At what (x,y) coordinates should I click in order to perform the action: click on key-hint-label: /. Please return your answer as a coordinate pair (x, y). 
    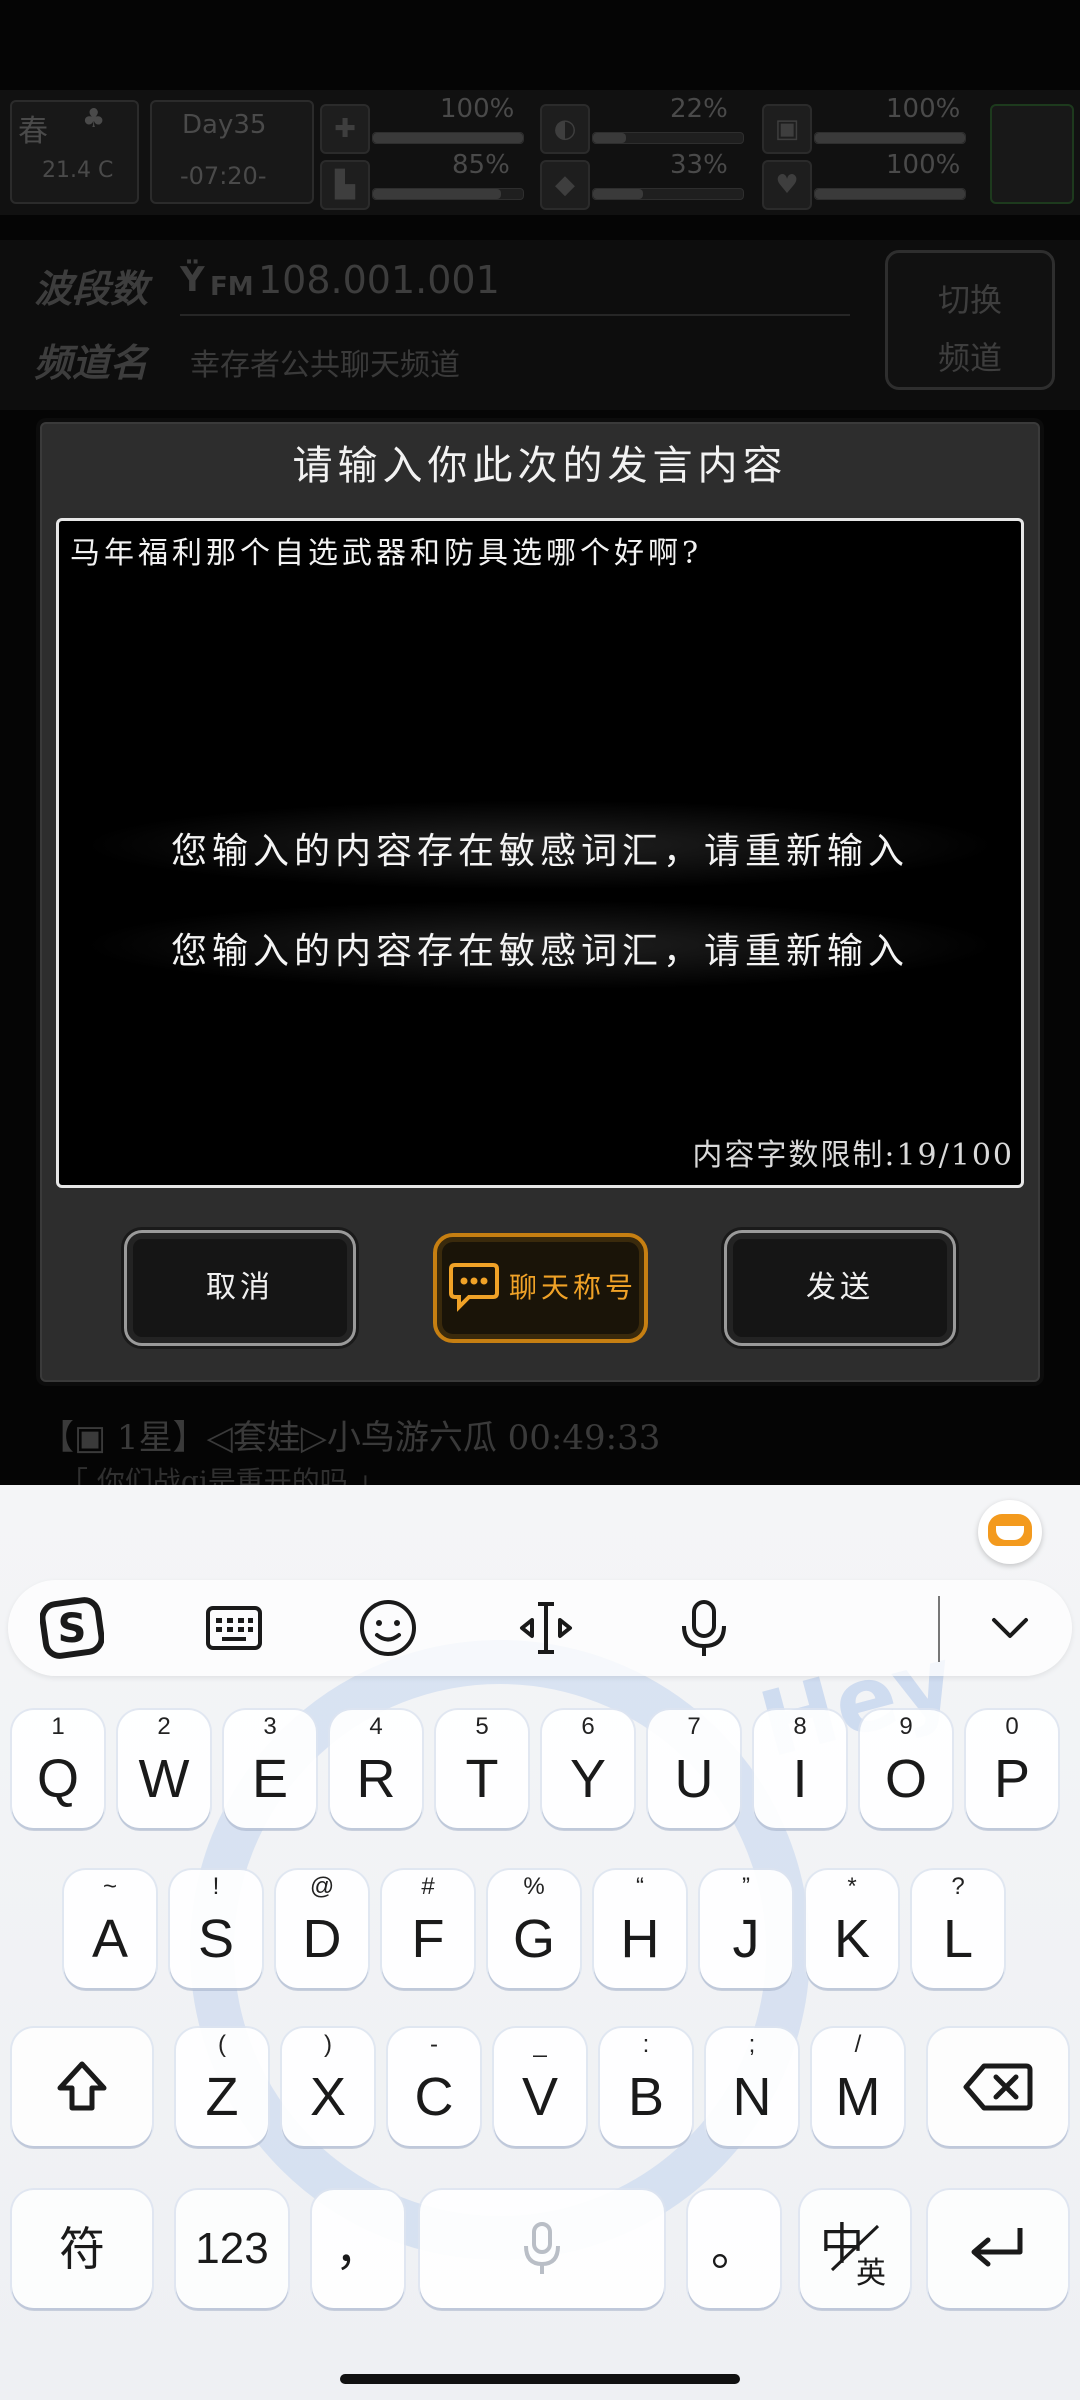
    Looking at the image, I should click on (858, 2044).